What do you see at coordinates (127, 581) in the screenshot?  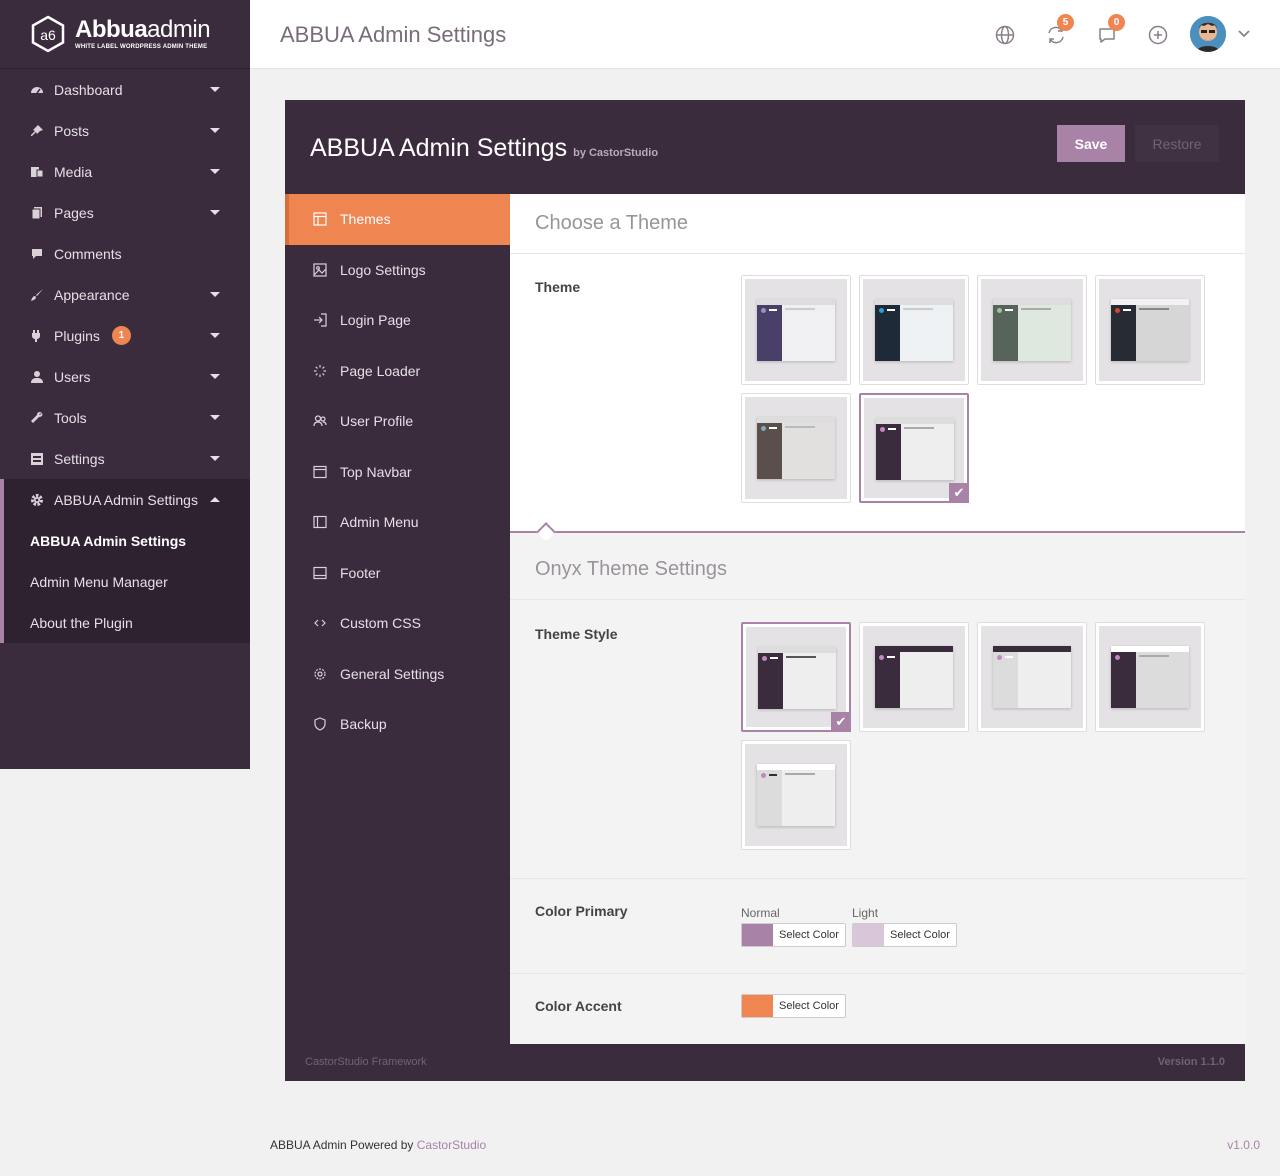 I see `submenu-admin-menu-manager: Admin Menu Manager` at bounding box center [127, 581].